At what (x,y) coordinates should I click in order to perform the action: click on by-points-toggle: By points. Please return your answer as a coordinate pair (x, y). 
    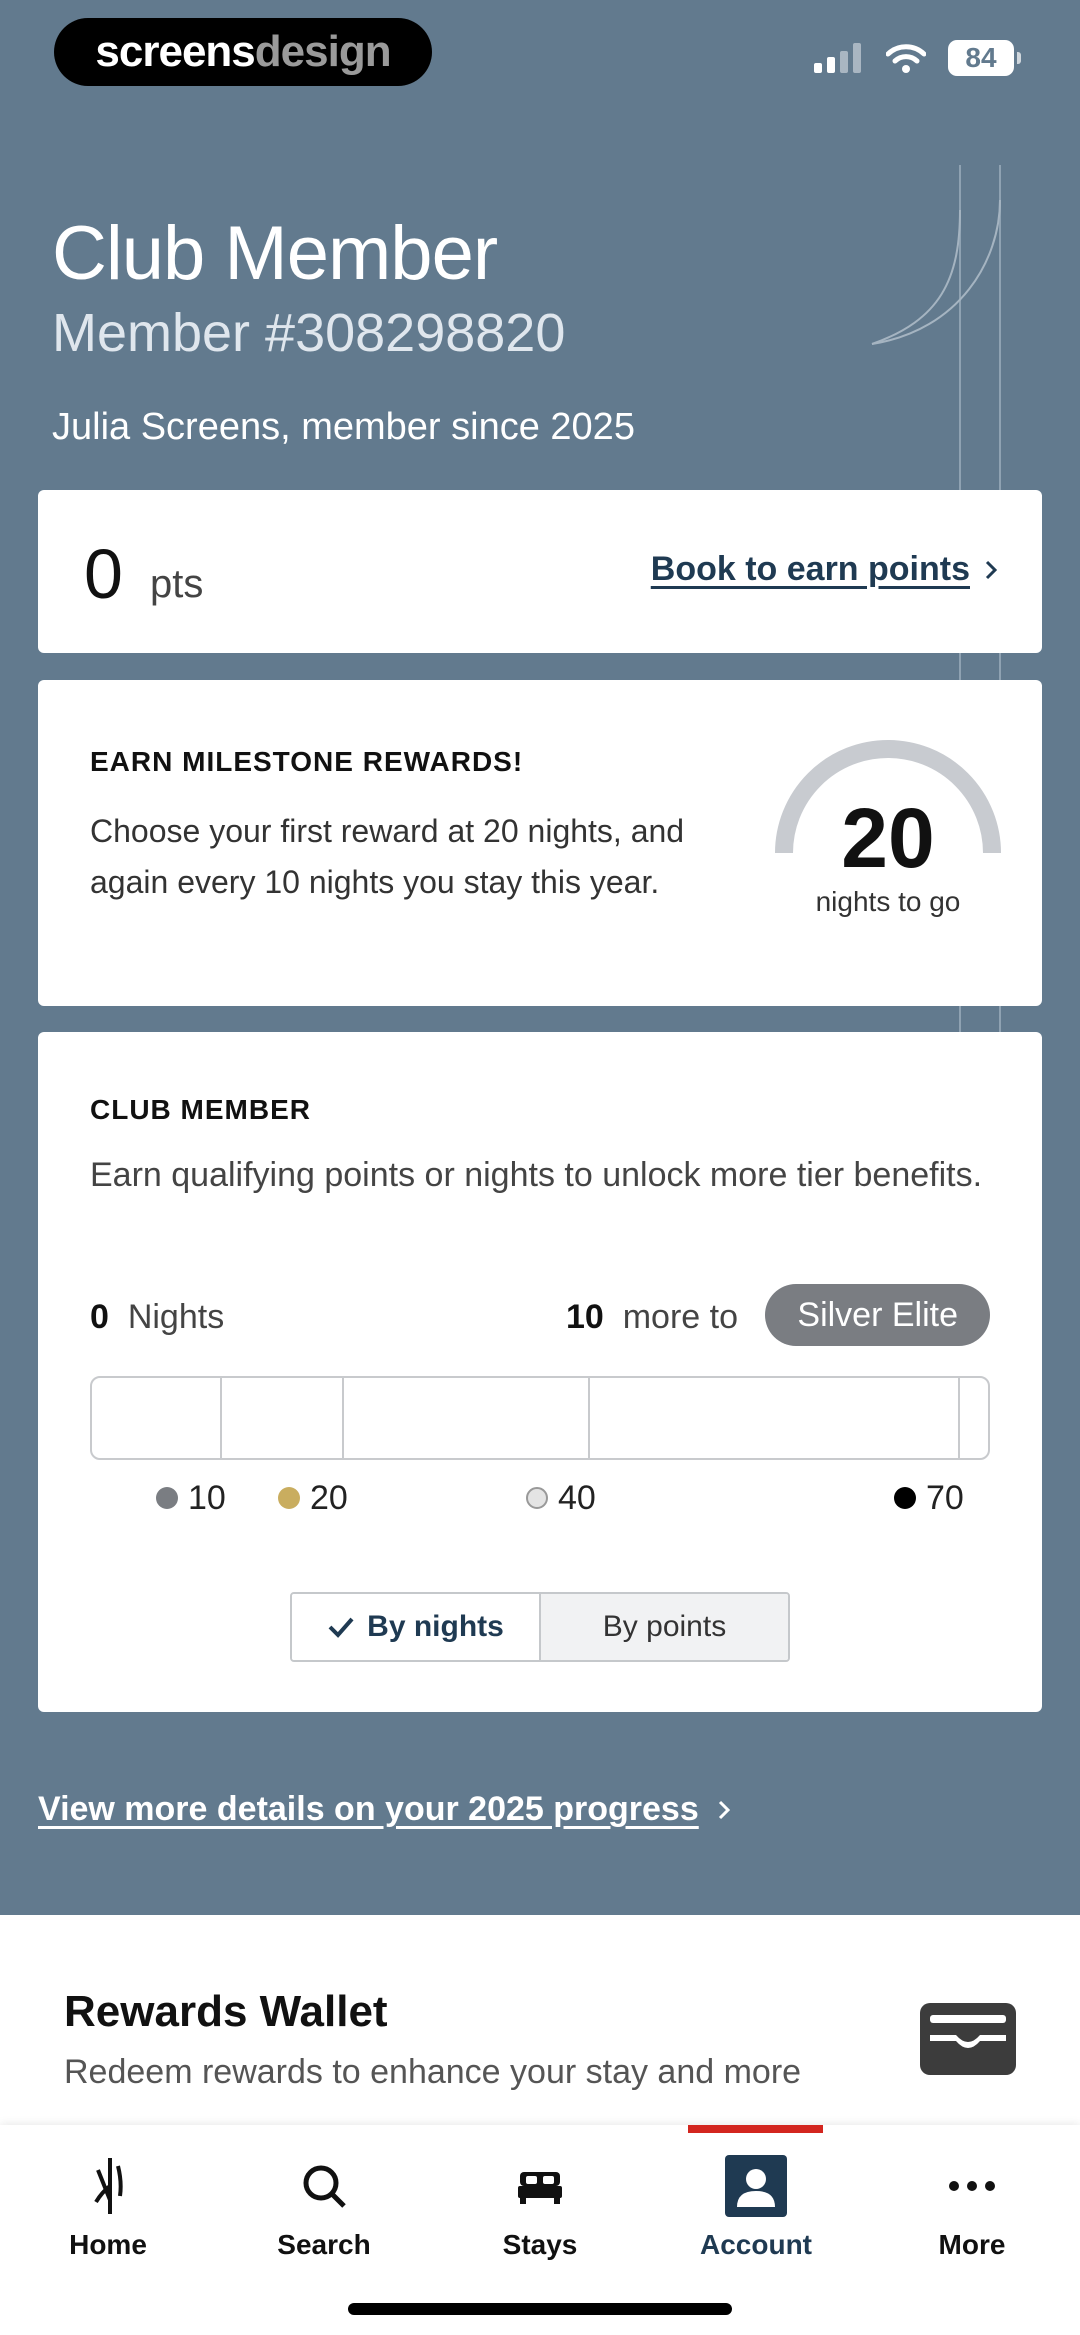
    Looking at the image, I should click on (663, 1627).